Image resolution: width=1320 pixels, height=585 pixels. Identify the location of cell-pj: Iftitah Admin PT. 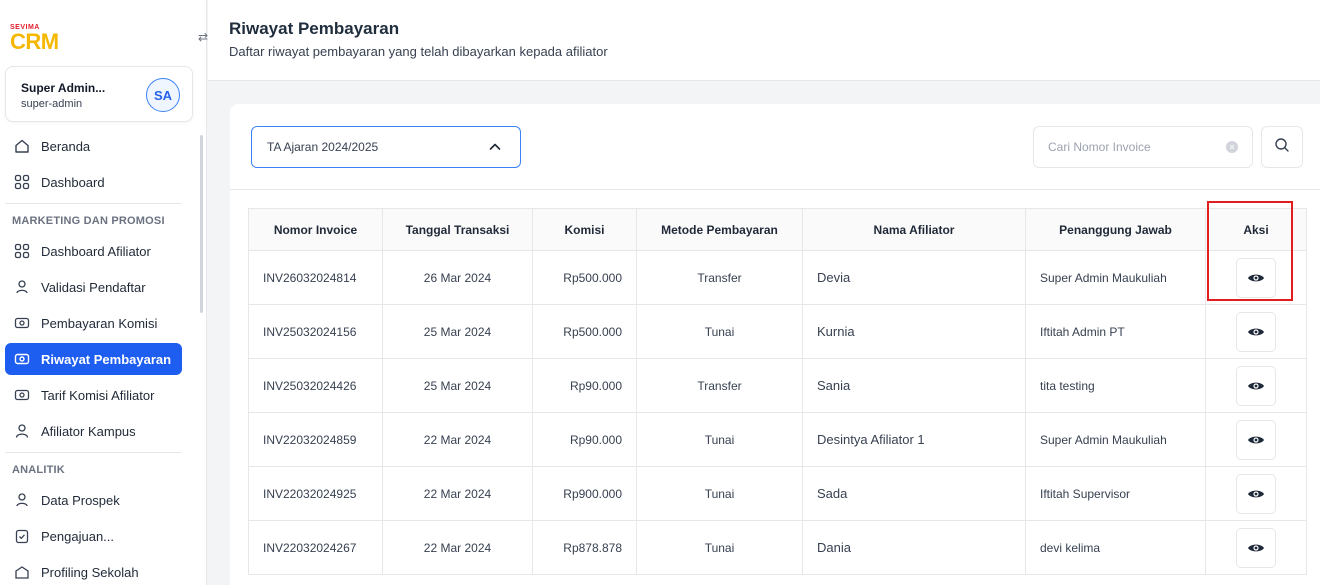
(1115, 331).